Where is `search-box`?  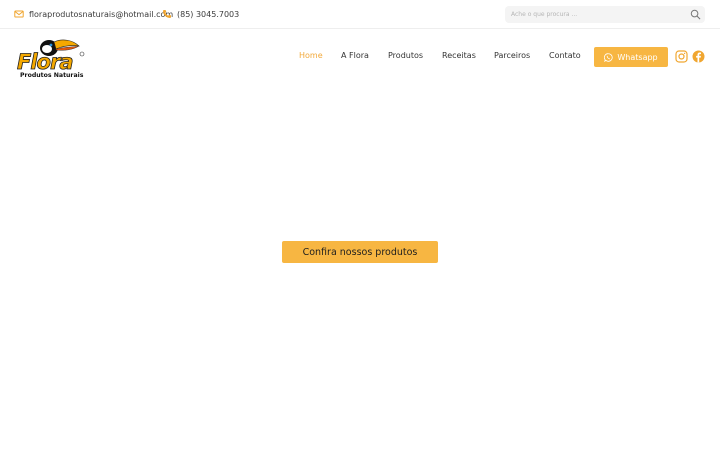 search-box is located at coordinates (605, 14).